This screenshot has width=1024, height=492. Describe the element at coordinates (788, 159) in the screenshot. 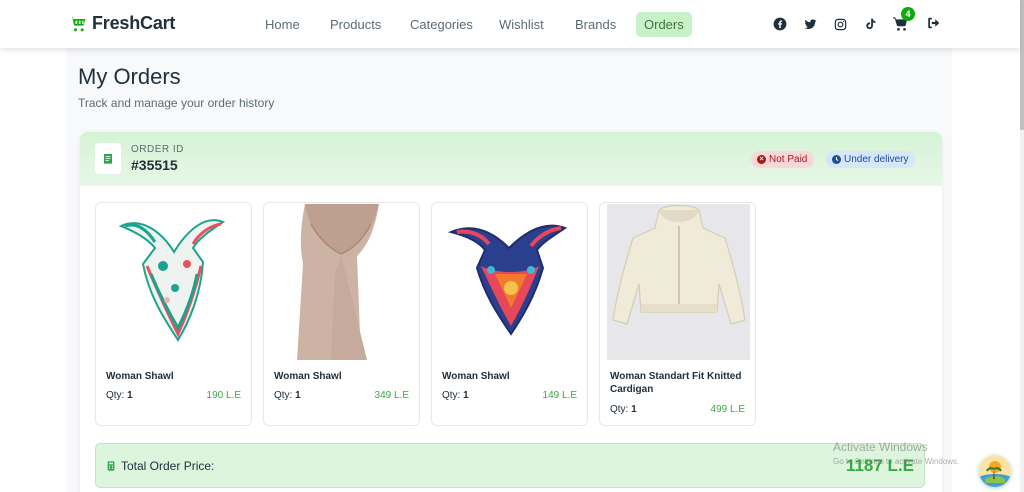

I see `payment-status-text: Not Paid` at that location.